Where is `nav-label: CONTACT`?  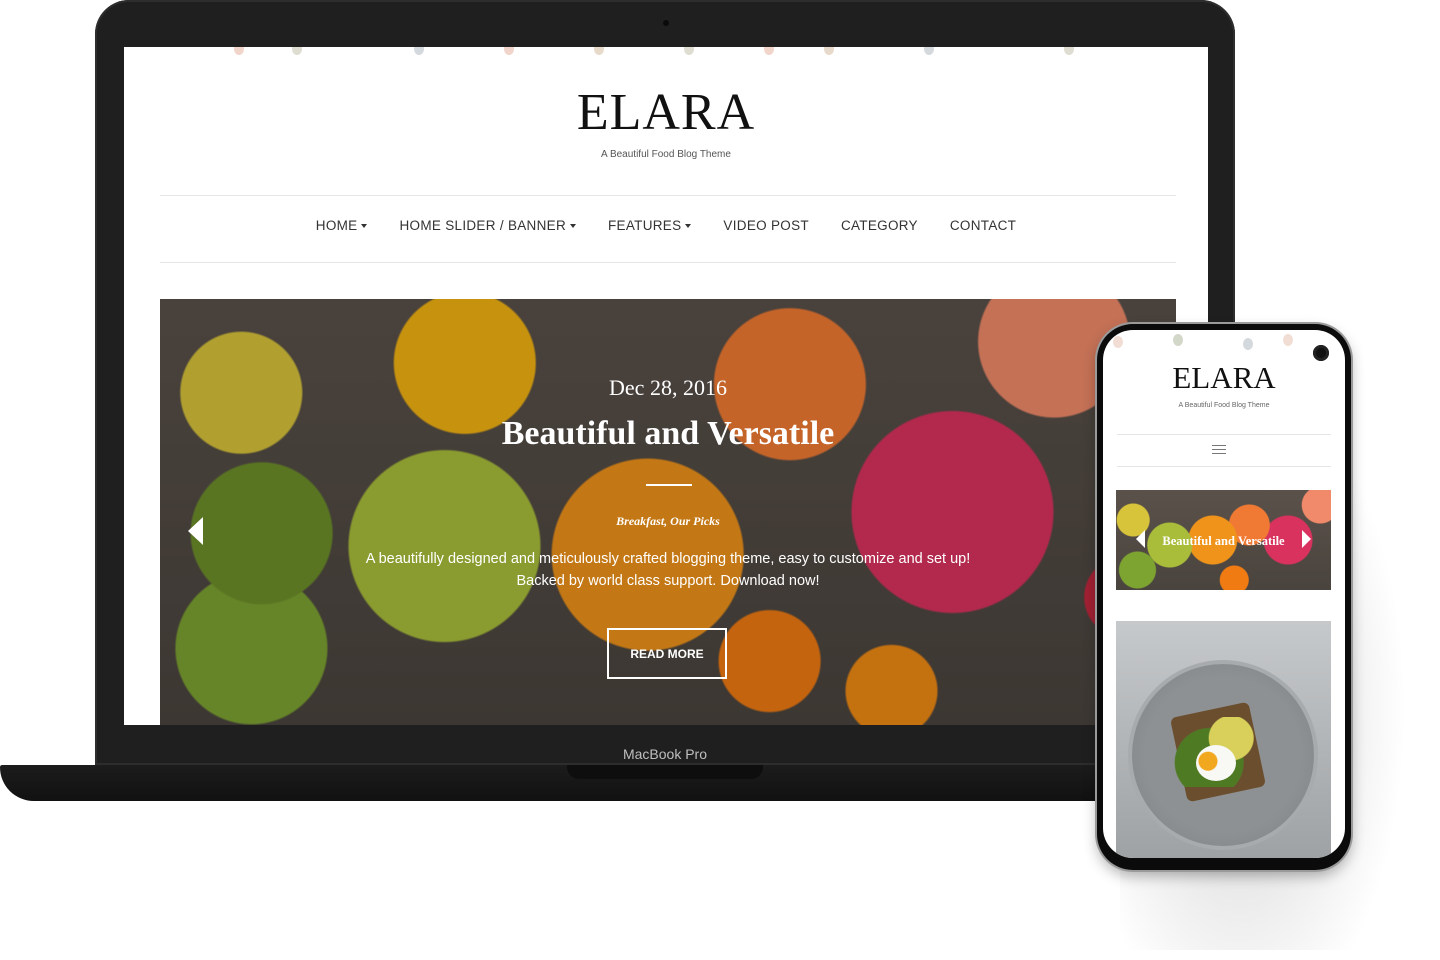 nav-label: CONTACT is located at coordinates (983, 225).